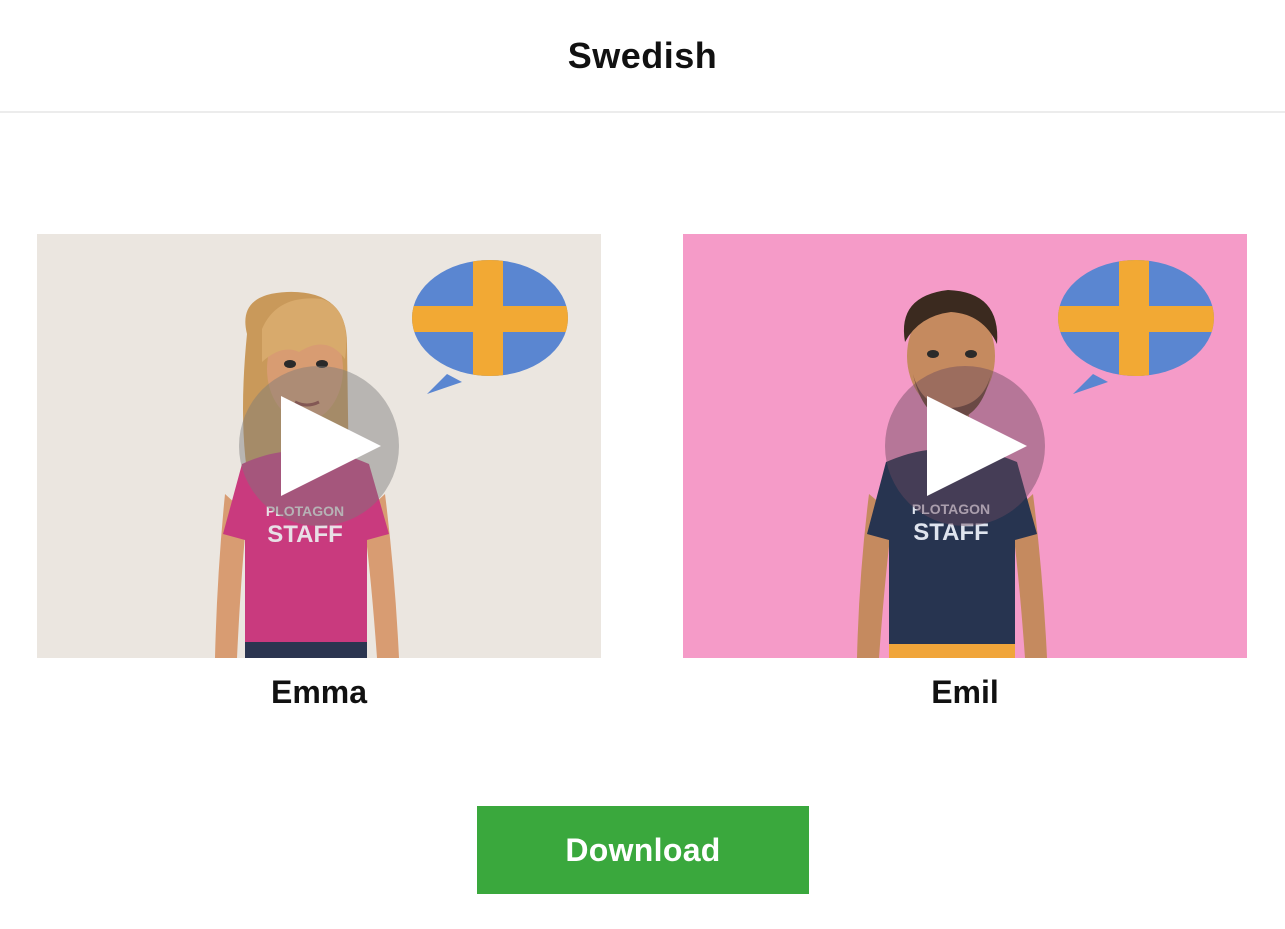 Image resolution: width=1285 pixels, height=929 pixels. Describe the element at coordinates (305, 534) in the screenshot. I see `shirt-text-emma-2: STAFF` at that location.